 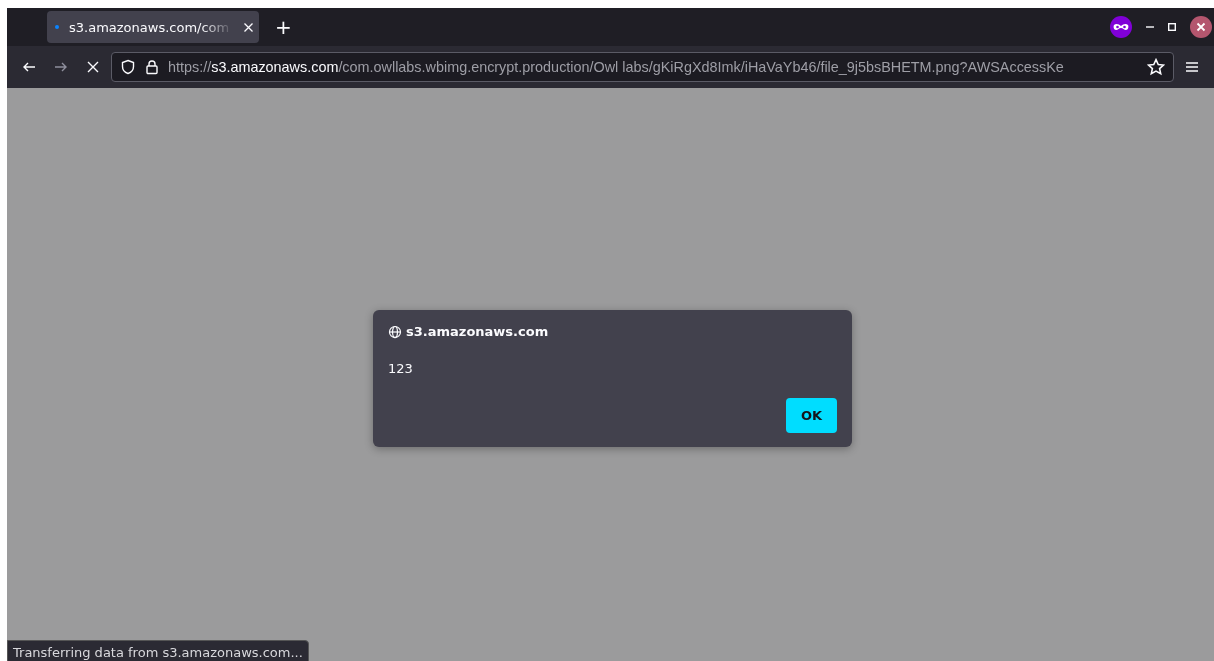 I want to click on maximize-icon, so click(x=1172, y=27).